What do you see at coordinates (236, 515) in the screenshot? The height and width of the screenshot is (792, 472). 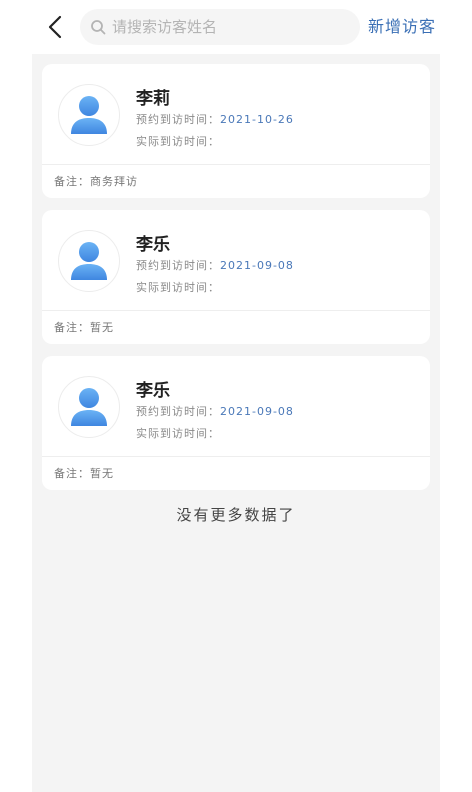 I see `no-more-data-text: 没有更多数据了` at bounding box center [236, 515].